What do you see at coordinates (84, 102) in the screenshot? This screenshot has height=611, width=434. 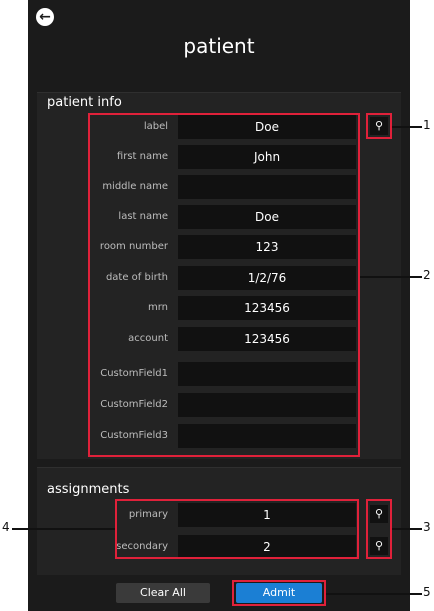 I see `patient-info-title: patient info` at bounding box center [84, 102].